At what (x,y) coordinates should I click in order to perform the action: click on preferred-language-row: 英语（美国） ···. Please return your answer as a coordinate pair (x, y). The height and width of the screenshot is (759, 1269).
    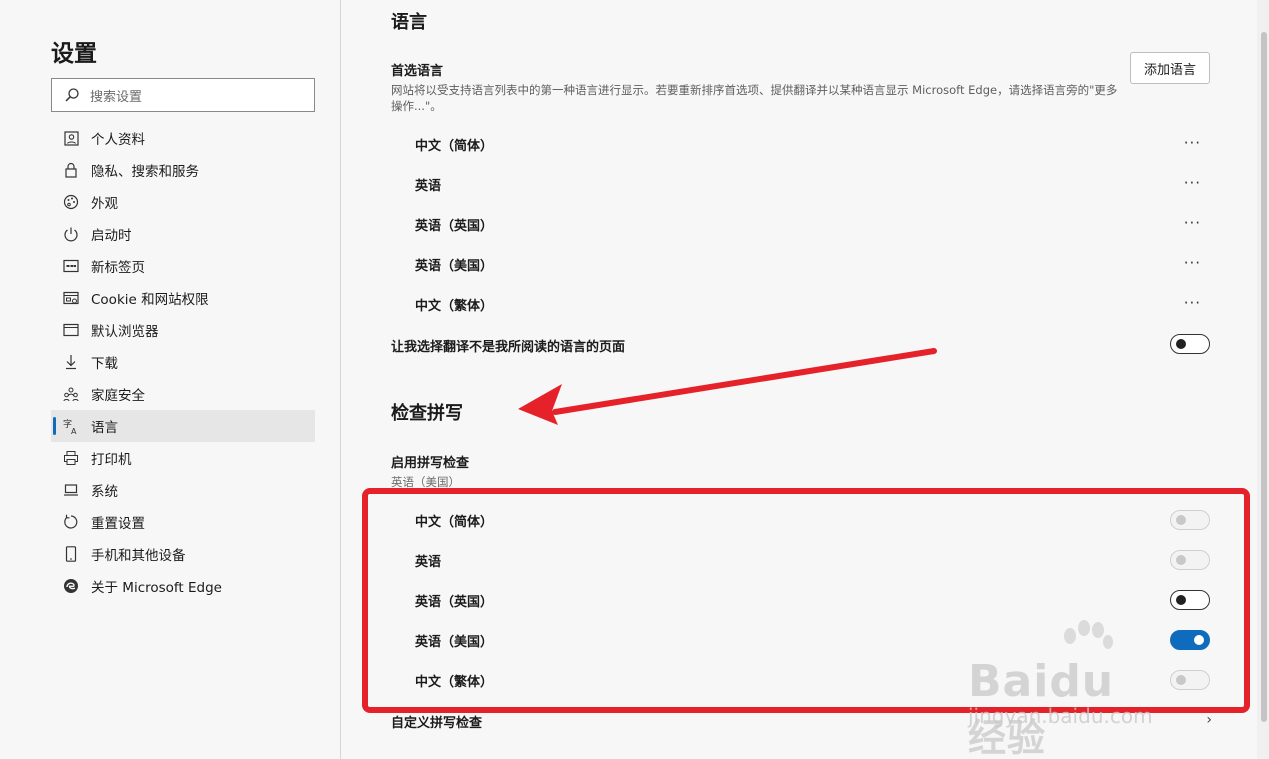
    Looking at the image, I should click on (801, 264).